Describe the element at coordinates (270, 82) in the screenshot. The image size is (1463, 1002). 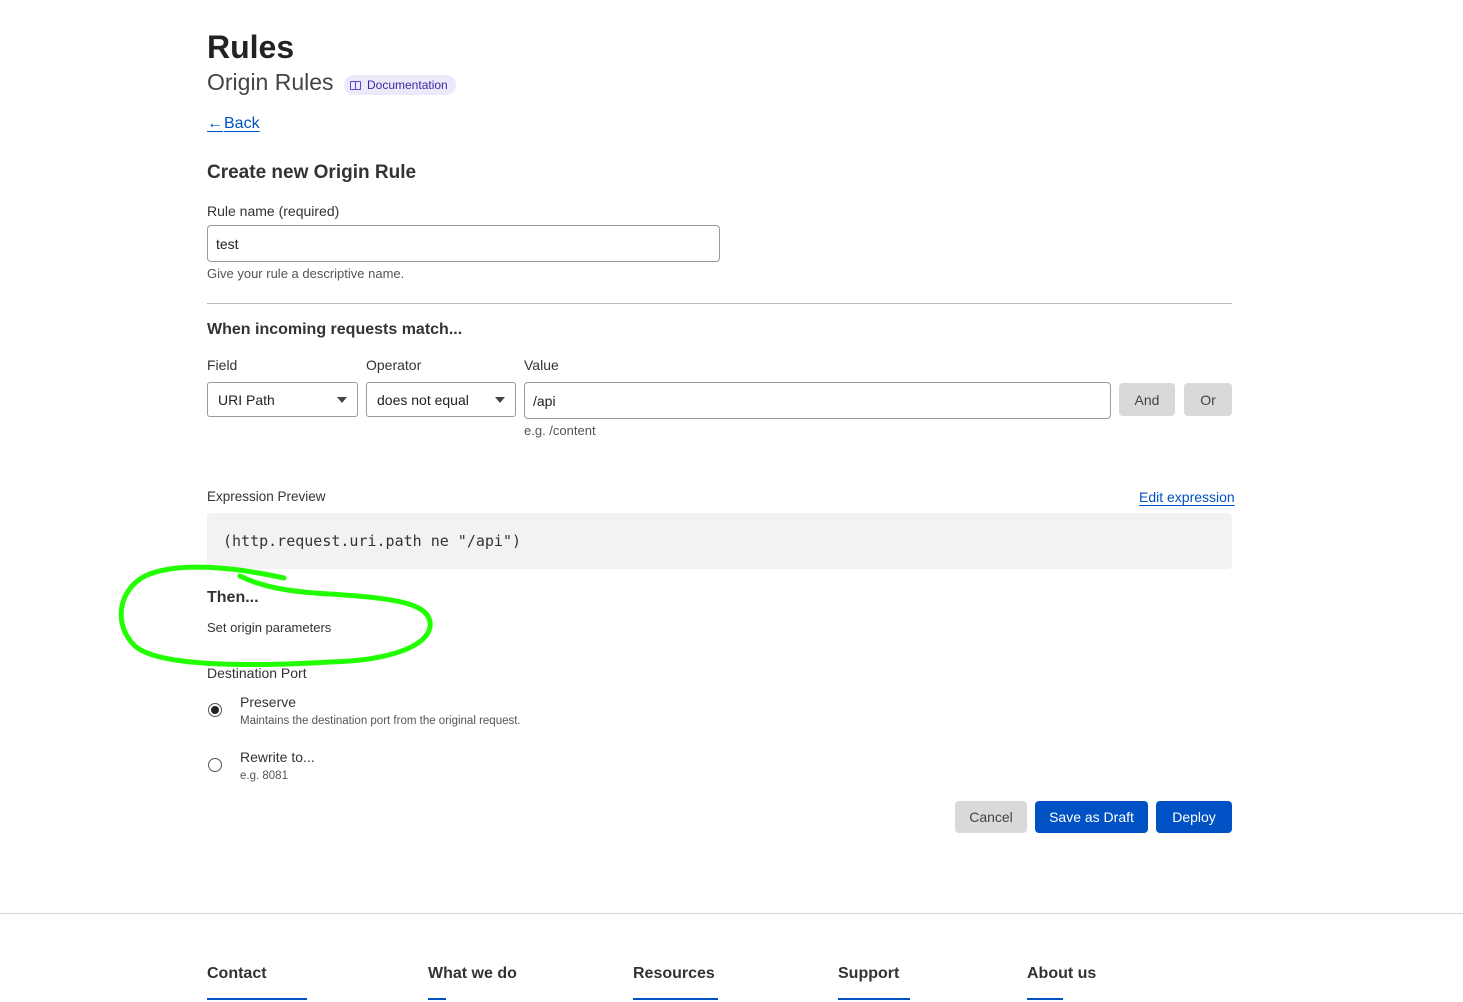
I see `page-subtitle: Origin Rules` at that location.